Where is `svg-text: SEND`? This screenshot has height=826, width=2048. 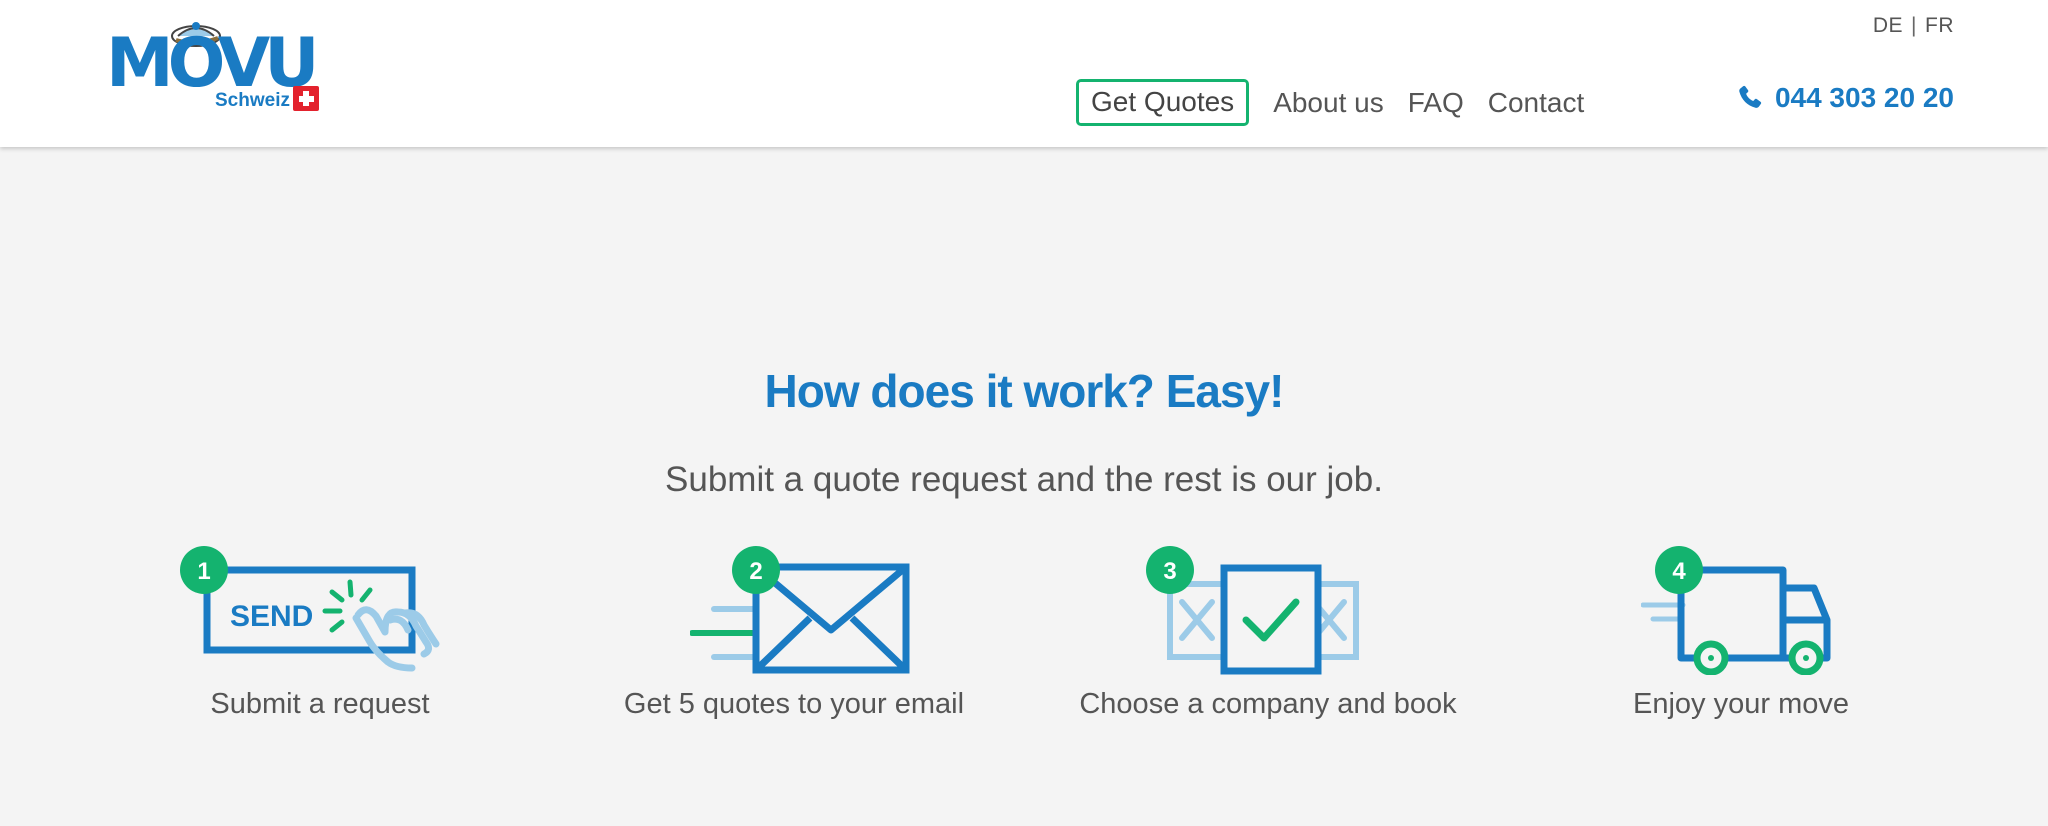
svg-text: SEND is located at coordinates (271, 616).